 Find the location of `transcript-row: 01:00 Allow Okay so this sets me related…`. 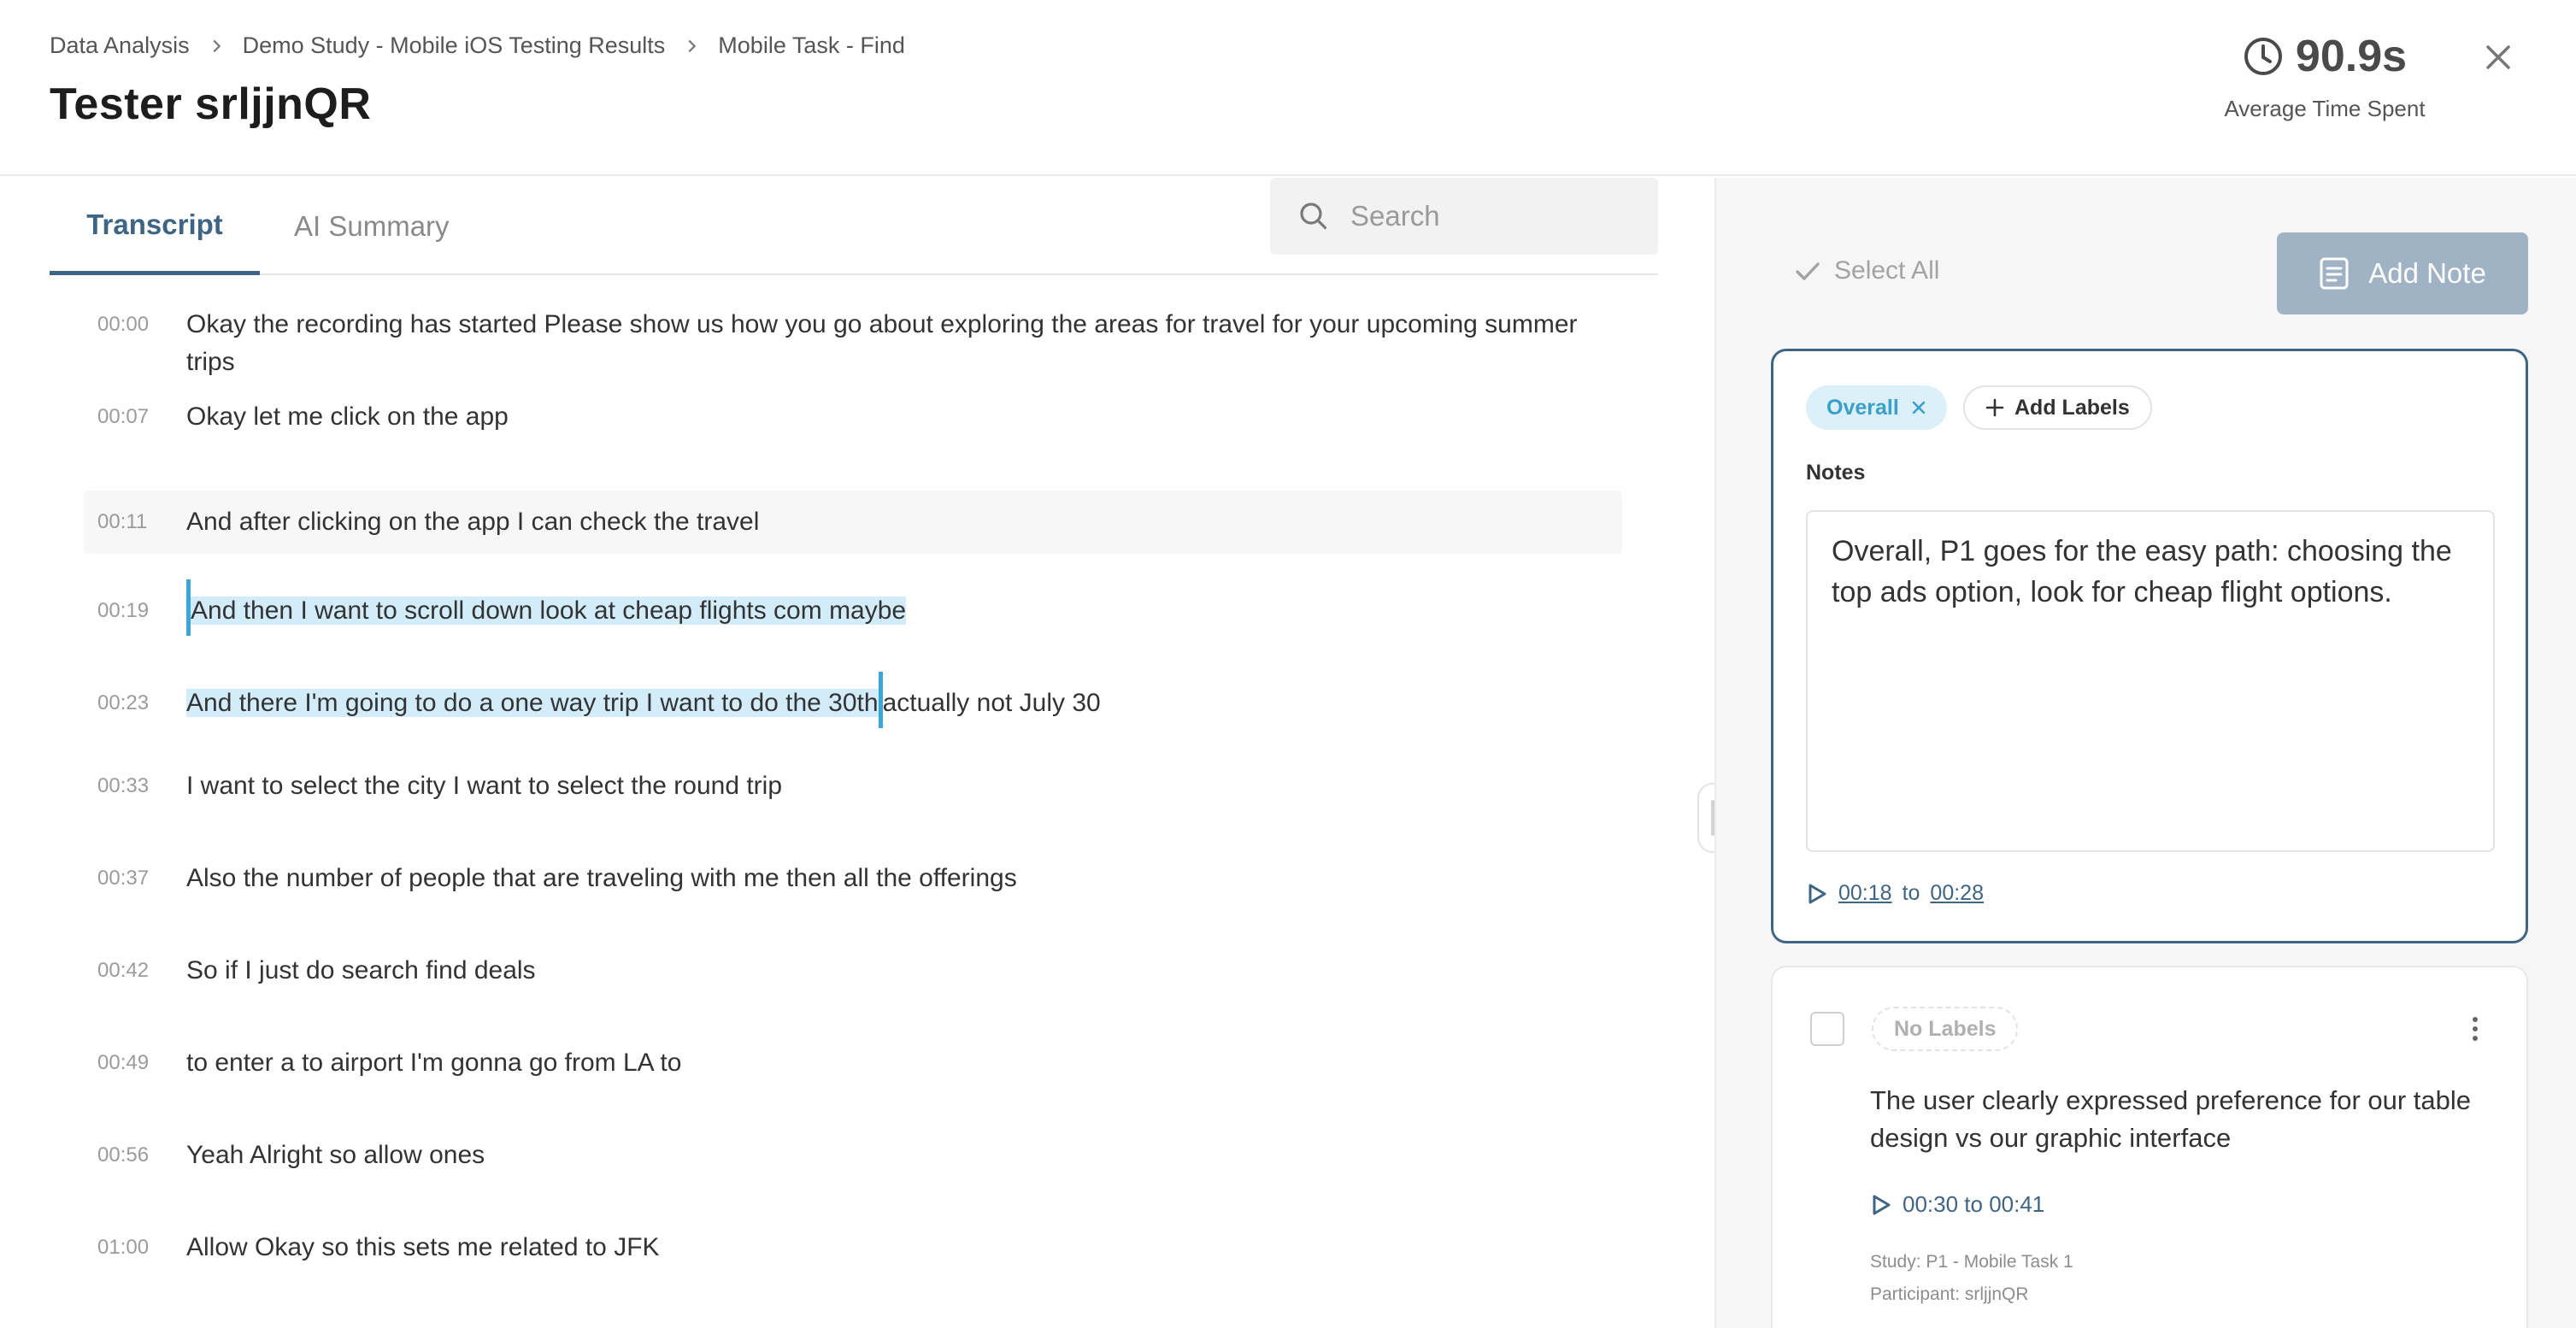

transcript-row: 01:00 Allow Okay so this sets me related… is located at coordinates (853, 1275).